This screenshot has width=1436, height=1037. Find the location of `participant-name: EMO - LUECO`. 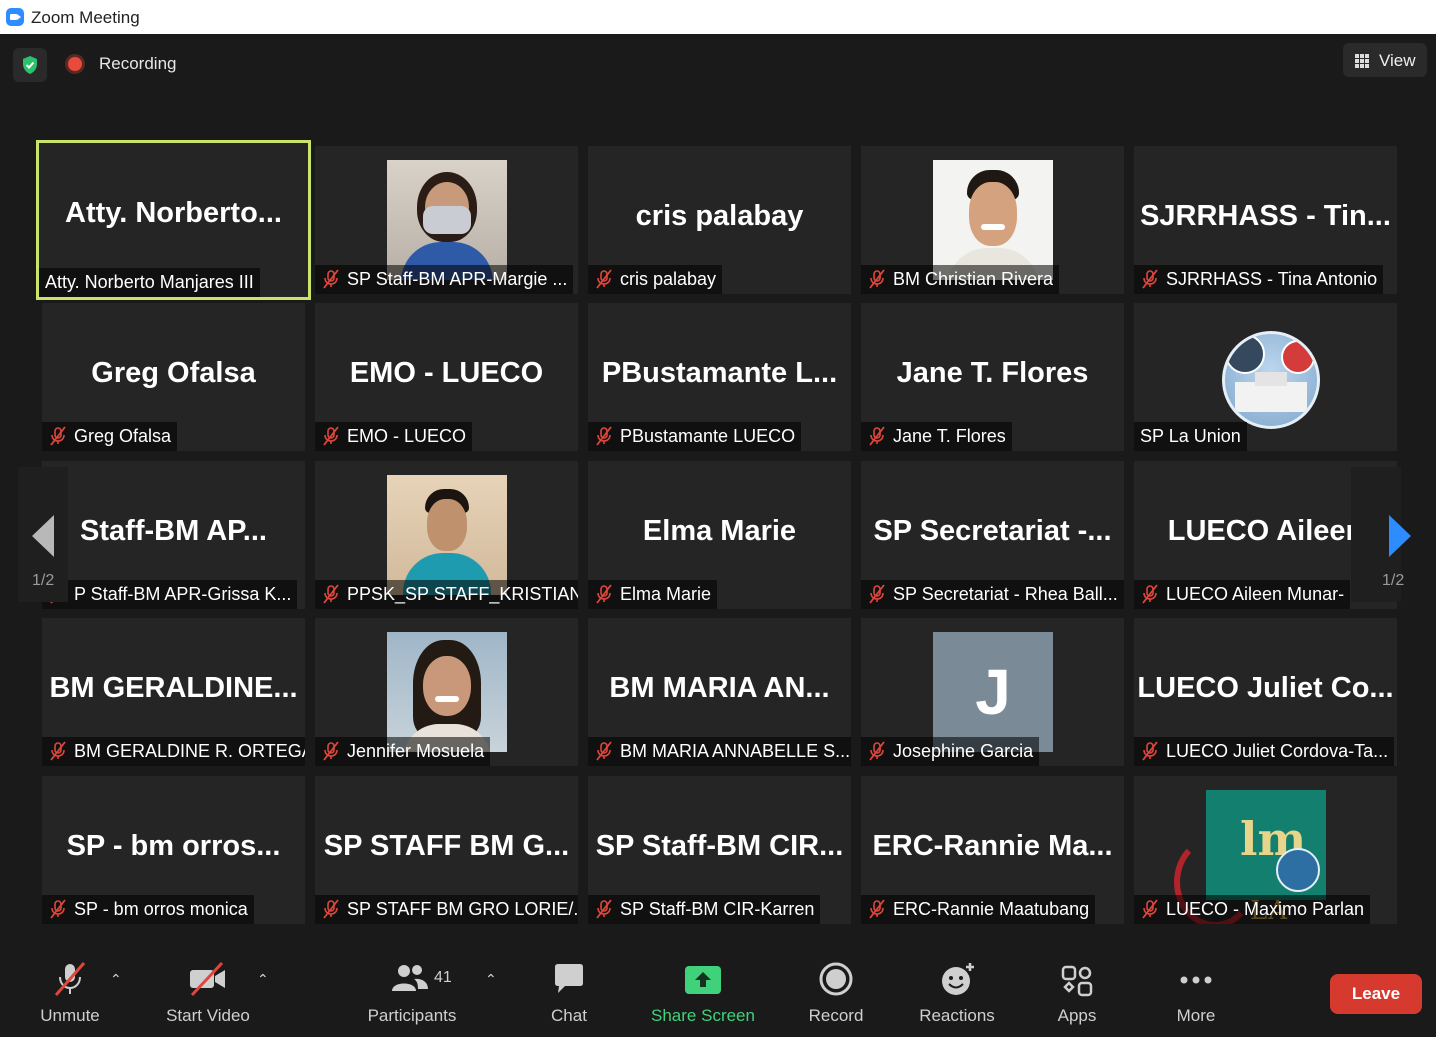

participant-name: EMO - LUECO is located at coordinates (407, 436).